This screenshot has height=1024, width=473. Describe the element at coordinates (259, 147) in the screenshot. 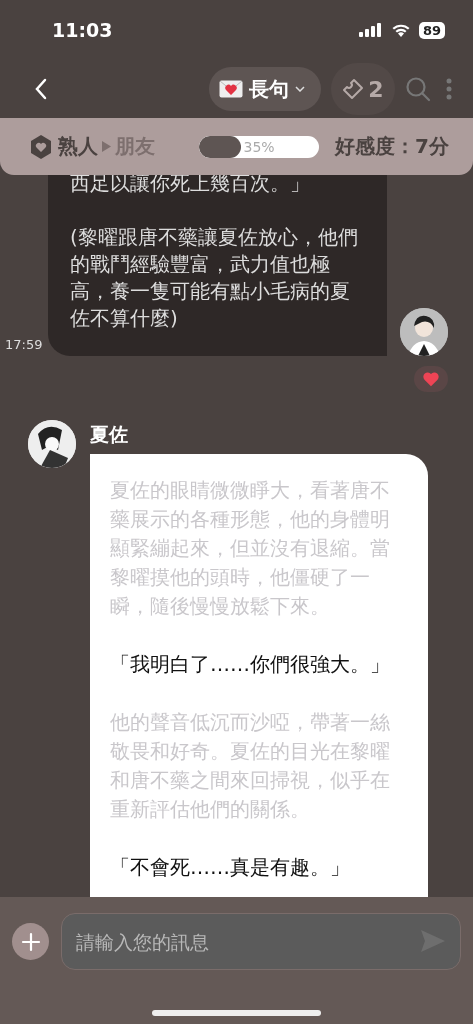

I see `progress-percent: 35%` at that location.